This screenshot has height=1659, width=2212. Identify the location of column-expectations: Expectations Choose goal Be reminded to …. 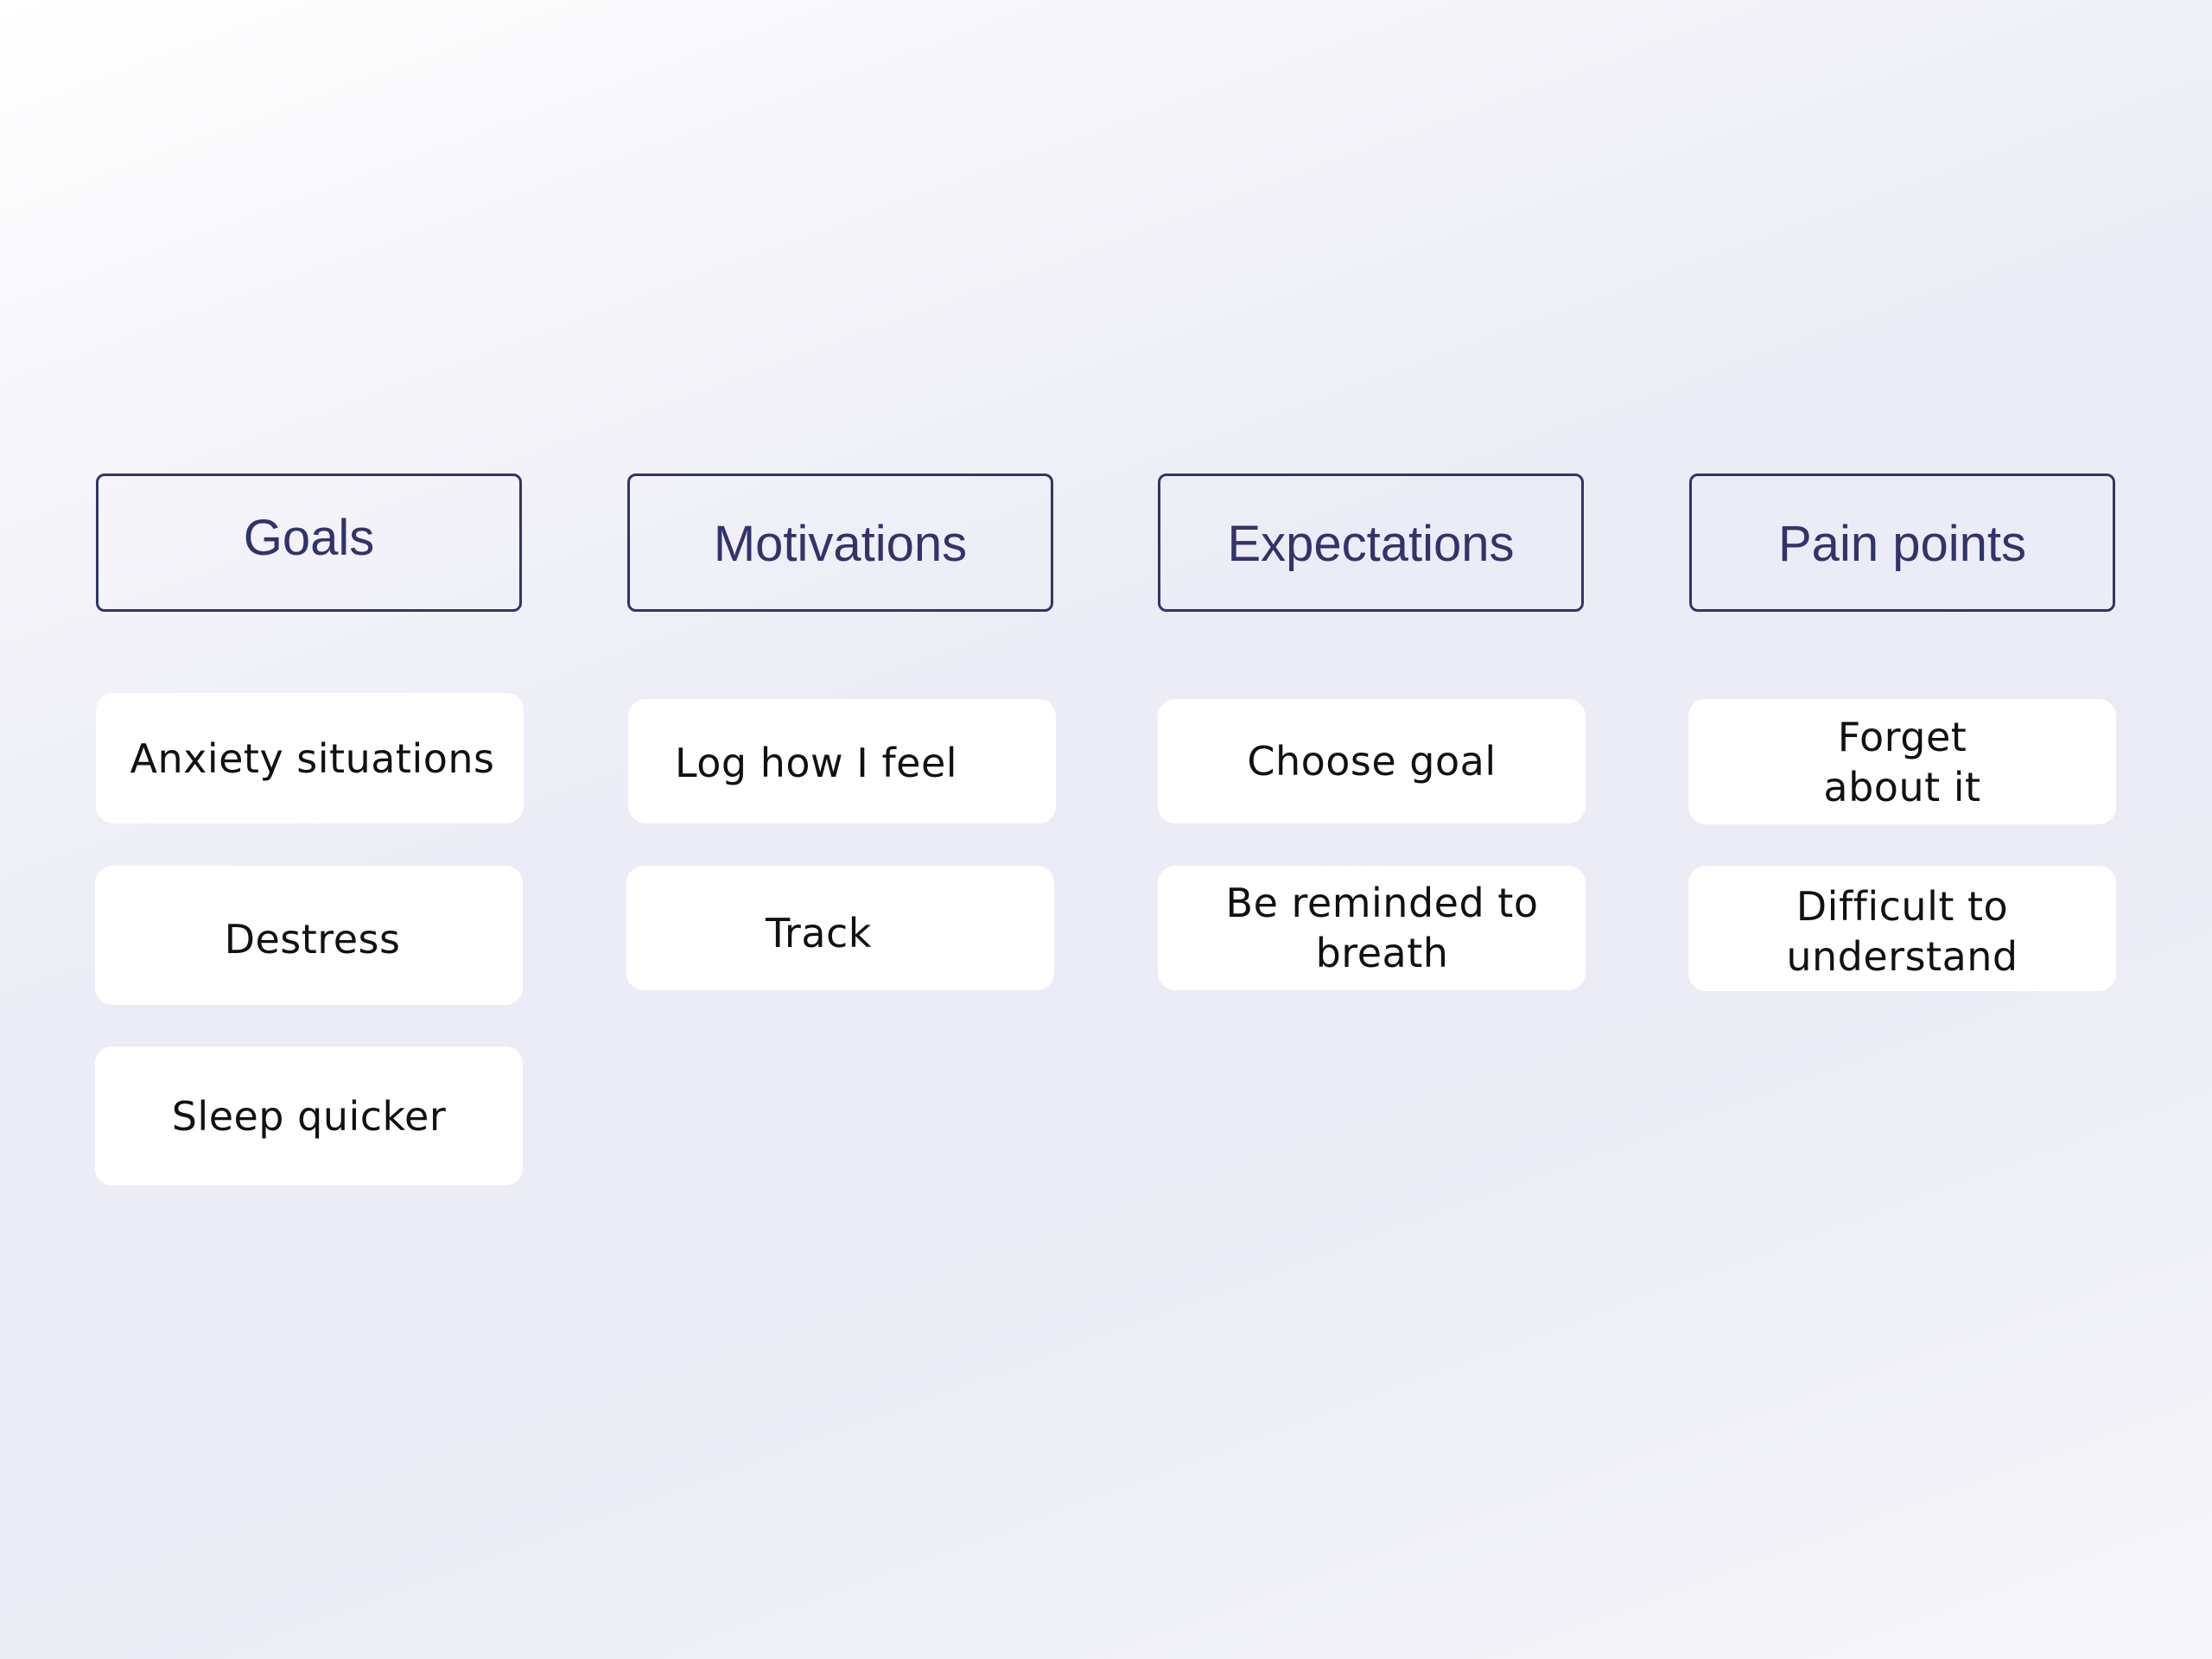
(1372, 732).